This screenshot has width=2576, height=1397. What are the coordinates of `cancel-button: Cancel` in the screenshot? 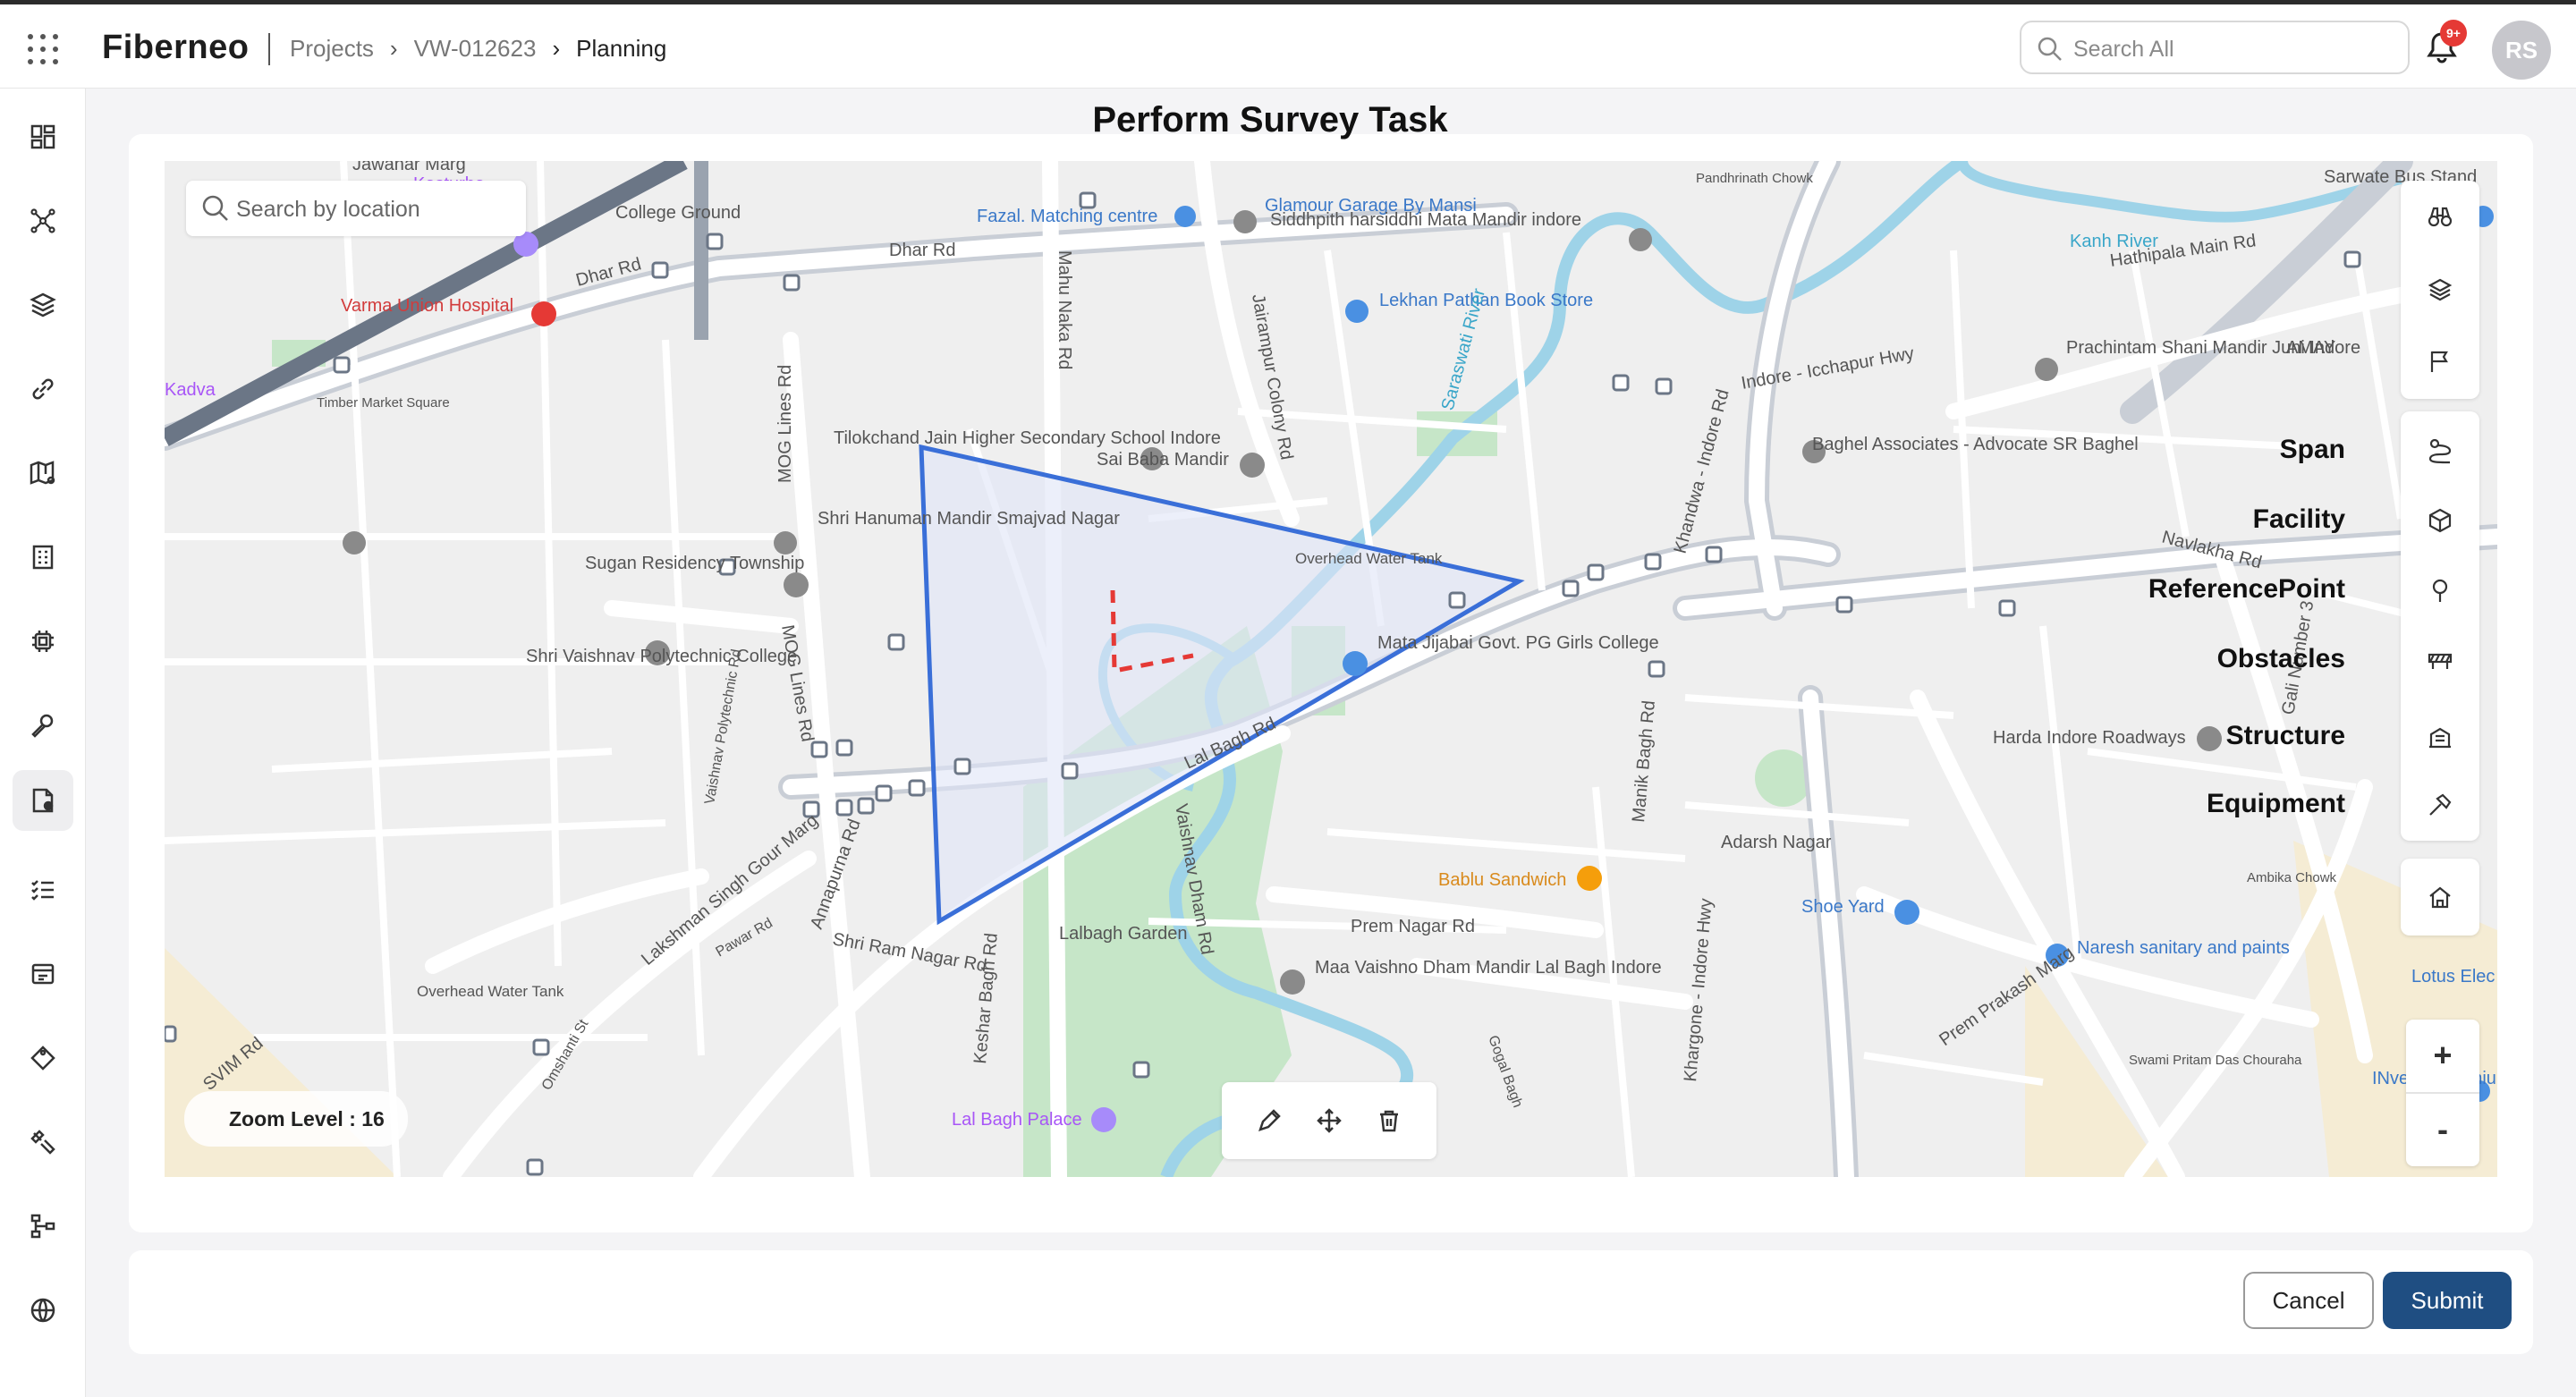 It's located at (2308, 1300).